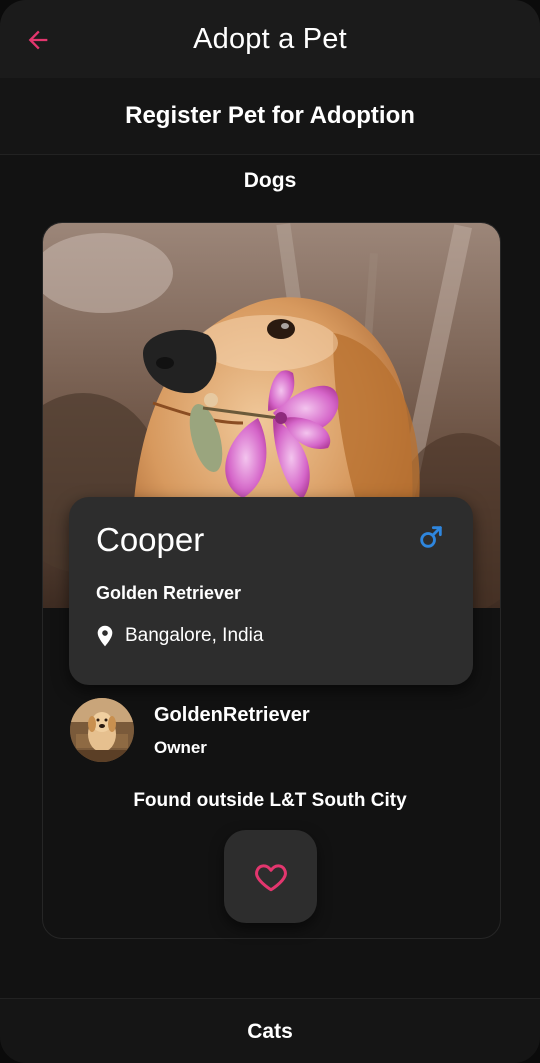 The height and width of the screenshot is (1063, 540). I want to click on owner-name: GoldenRetriever, so click(232, 715).